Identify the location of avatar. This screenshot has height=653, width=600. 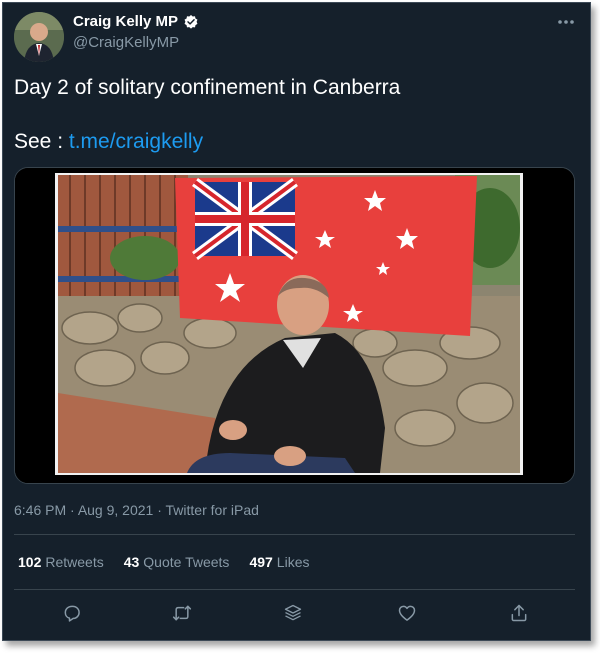
(39, 37).